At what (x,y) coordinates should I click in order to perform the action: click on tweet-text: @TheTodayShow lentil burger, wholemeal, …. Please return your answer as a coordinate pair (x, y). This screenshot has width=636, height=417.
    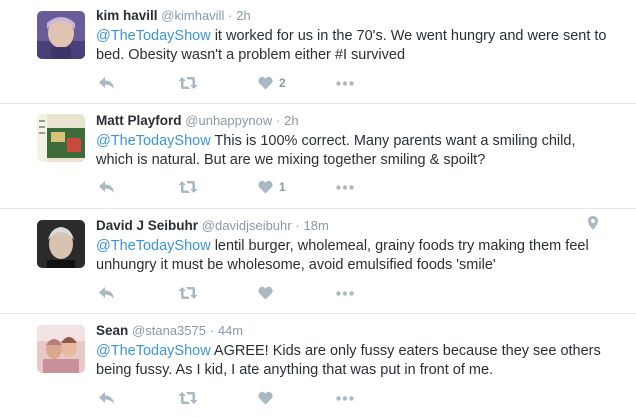
    Looking at the image, I should click on (356, 256).